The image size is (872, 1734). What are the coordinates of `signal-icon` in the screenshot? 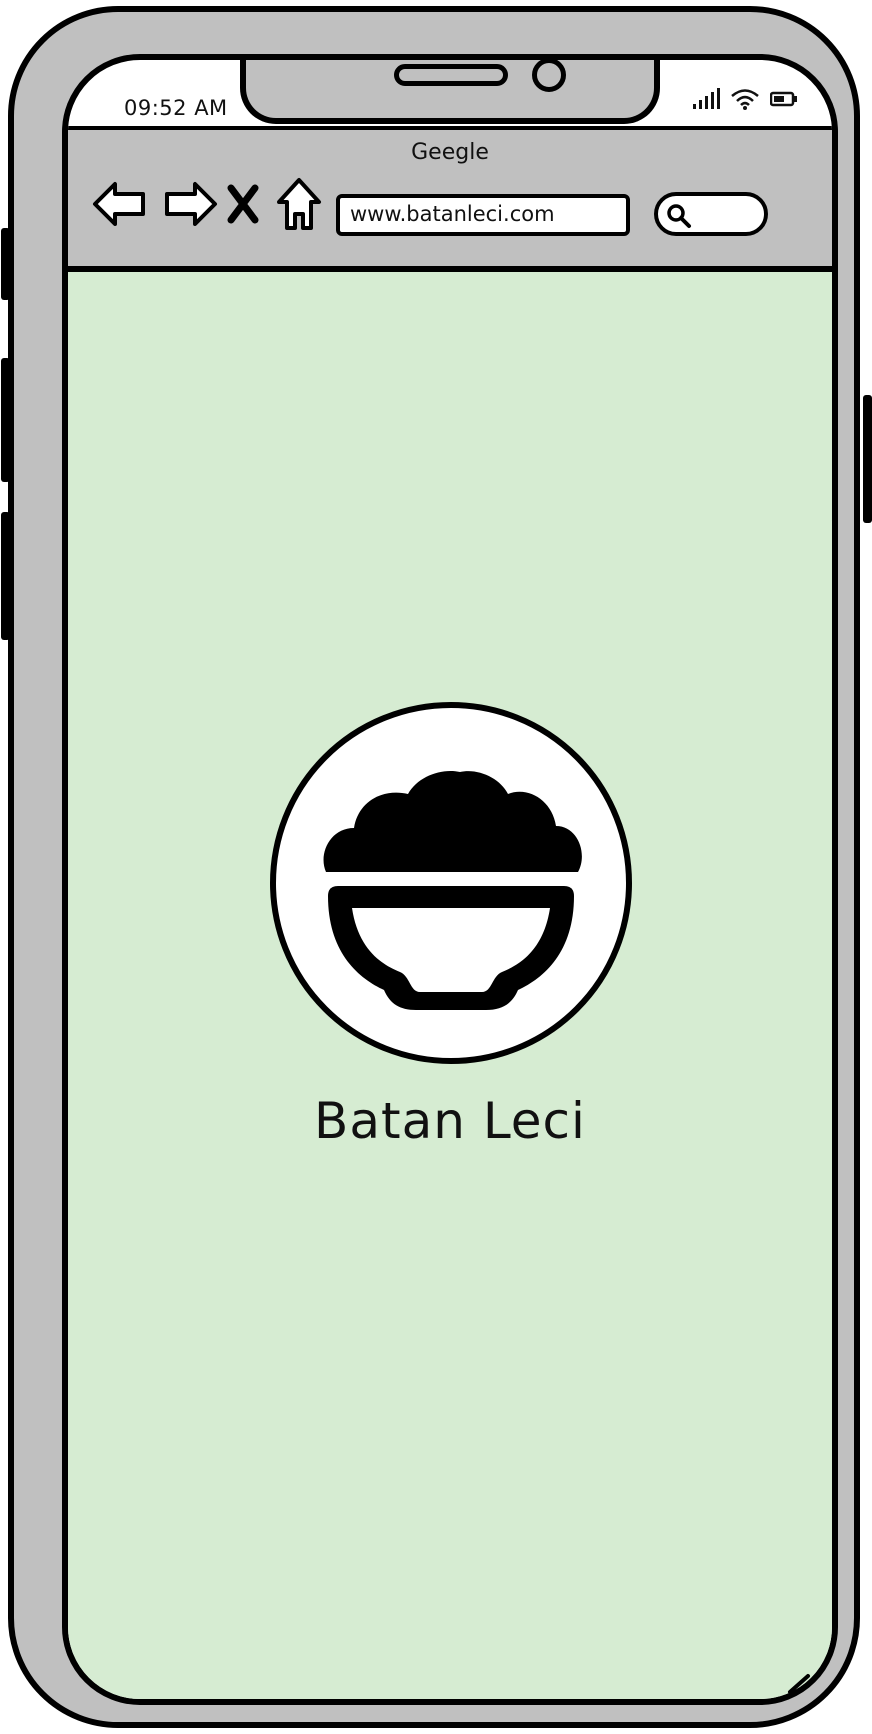 It's located at (706, 98).